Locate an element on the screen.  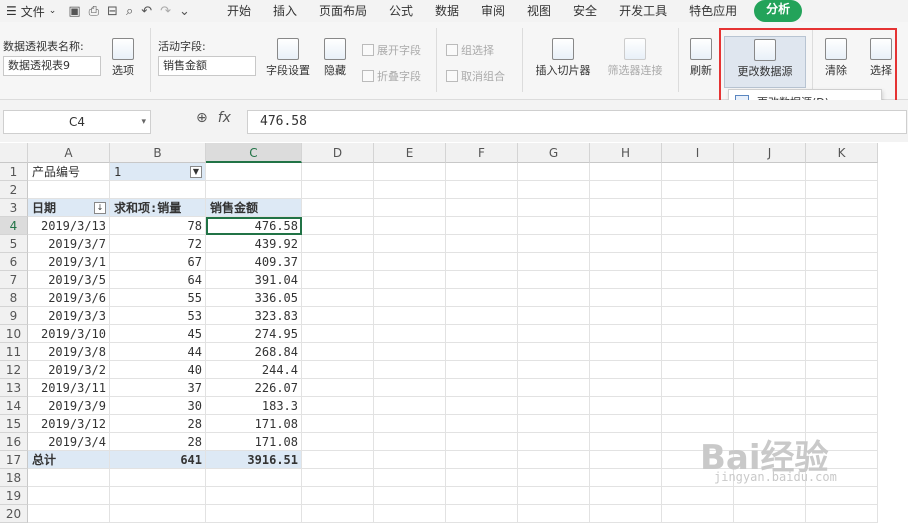
ungroup-button: 取消组合 is located at coordinates (475, 76).